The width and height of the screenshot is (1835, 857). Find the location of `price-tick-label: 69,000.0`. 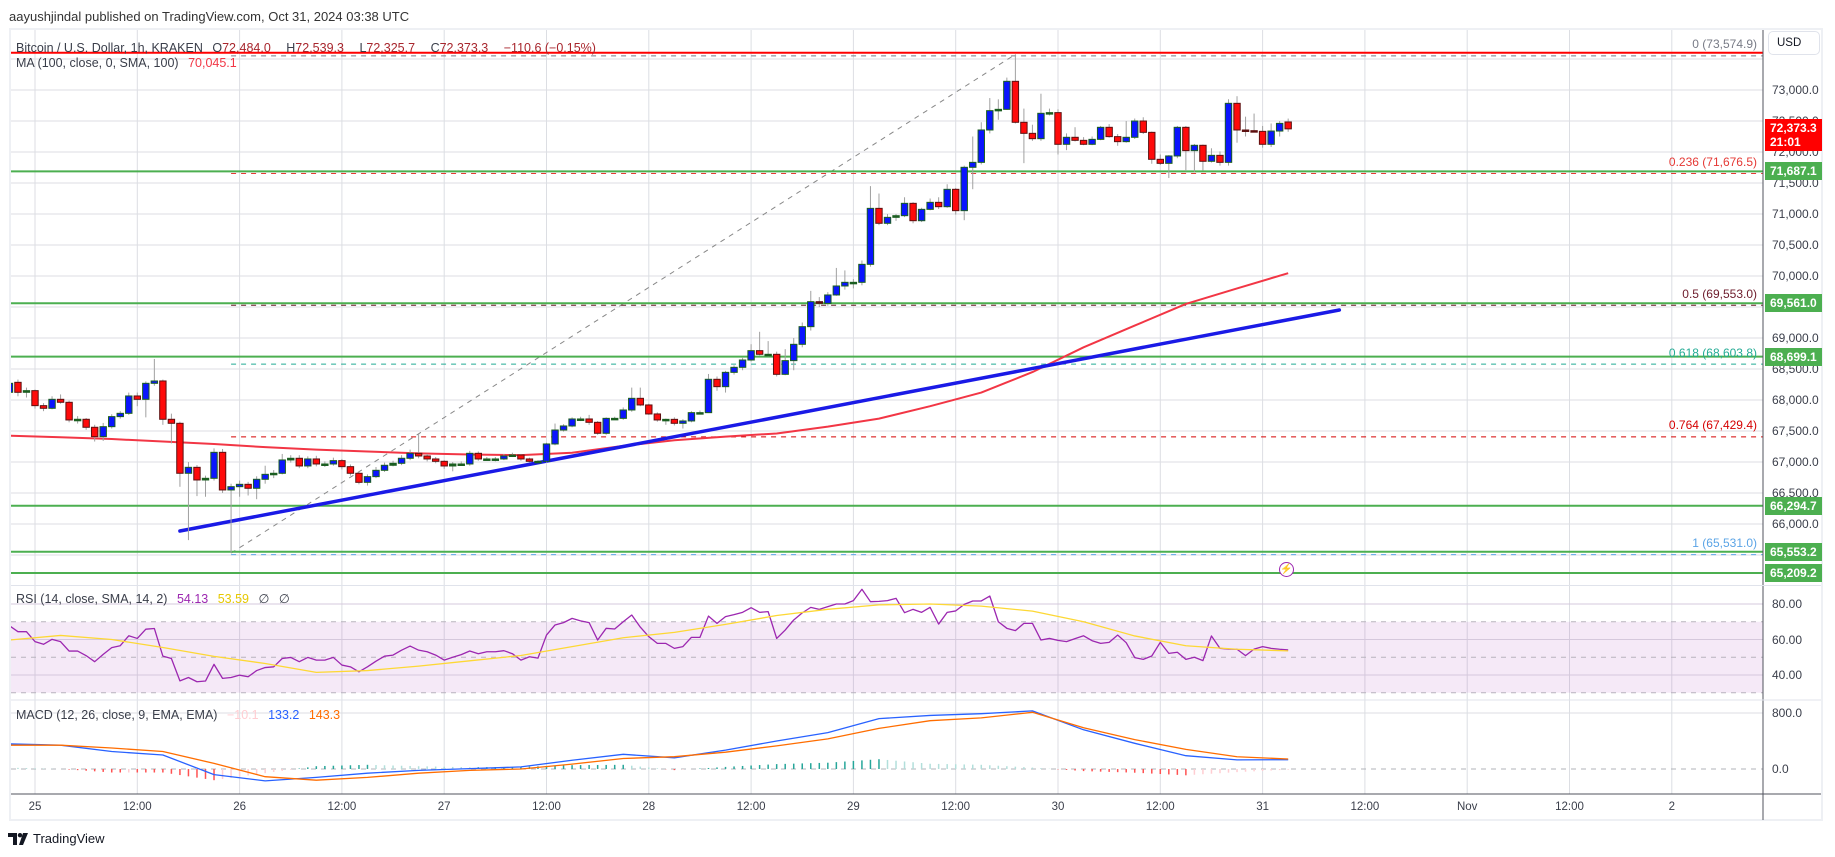

price-tick-label: 69,000.0 is located at coordinates (1795, 338).